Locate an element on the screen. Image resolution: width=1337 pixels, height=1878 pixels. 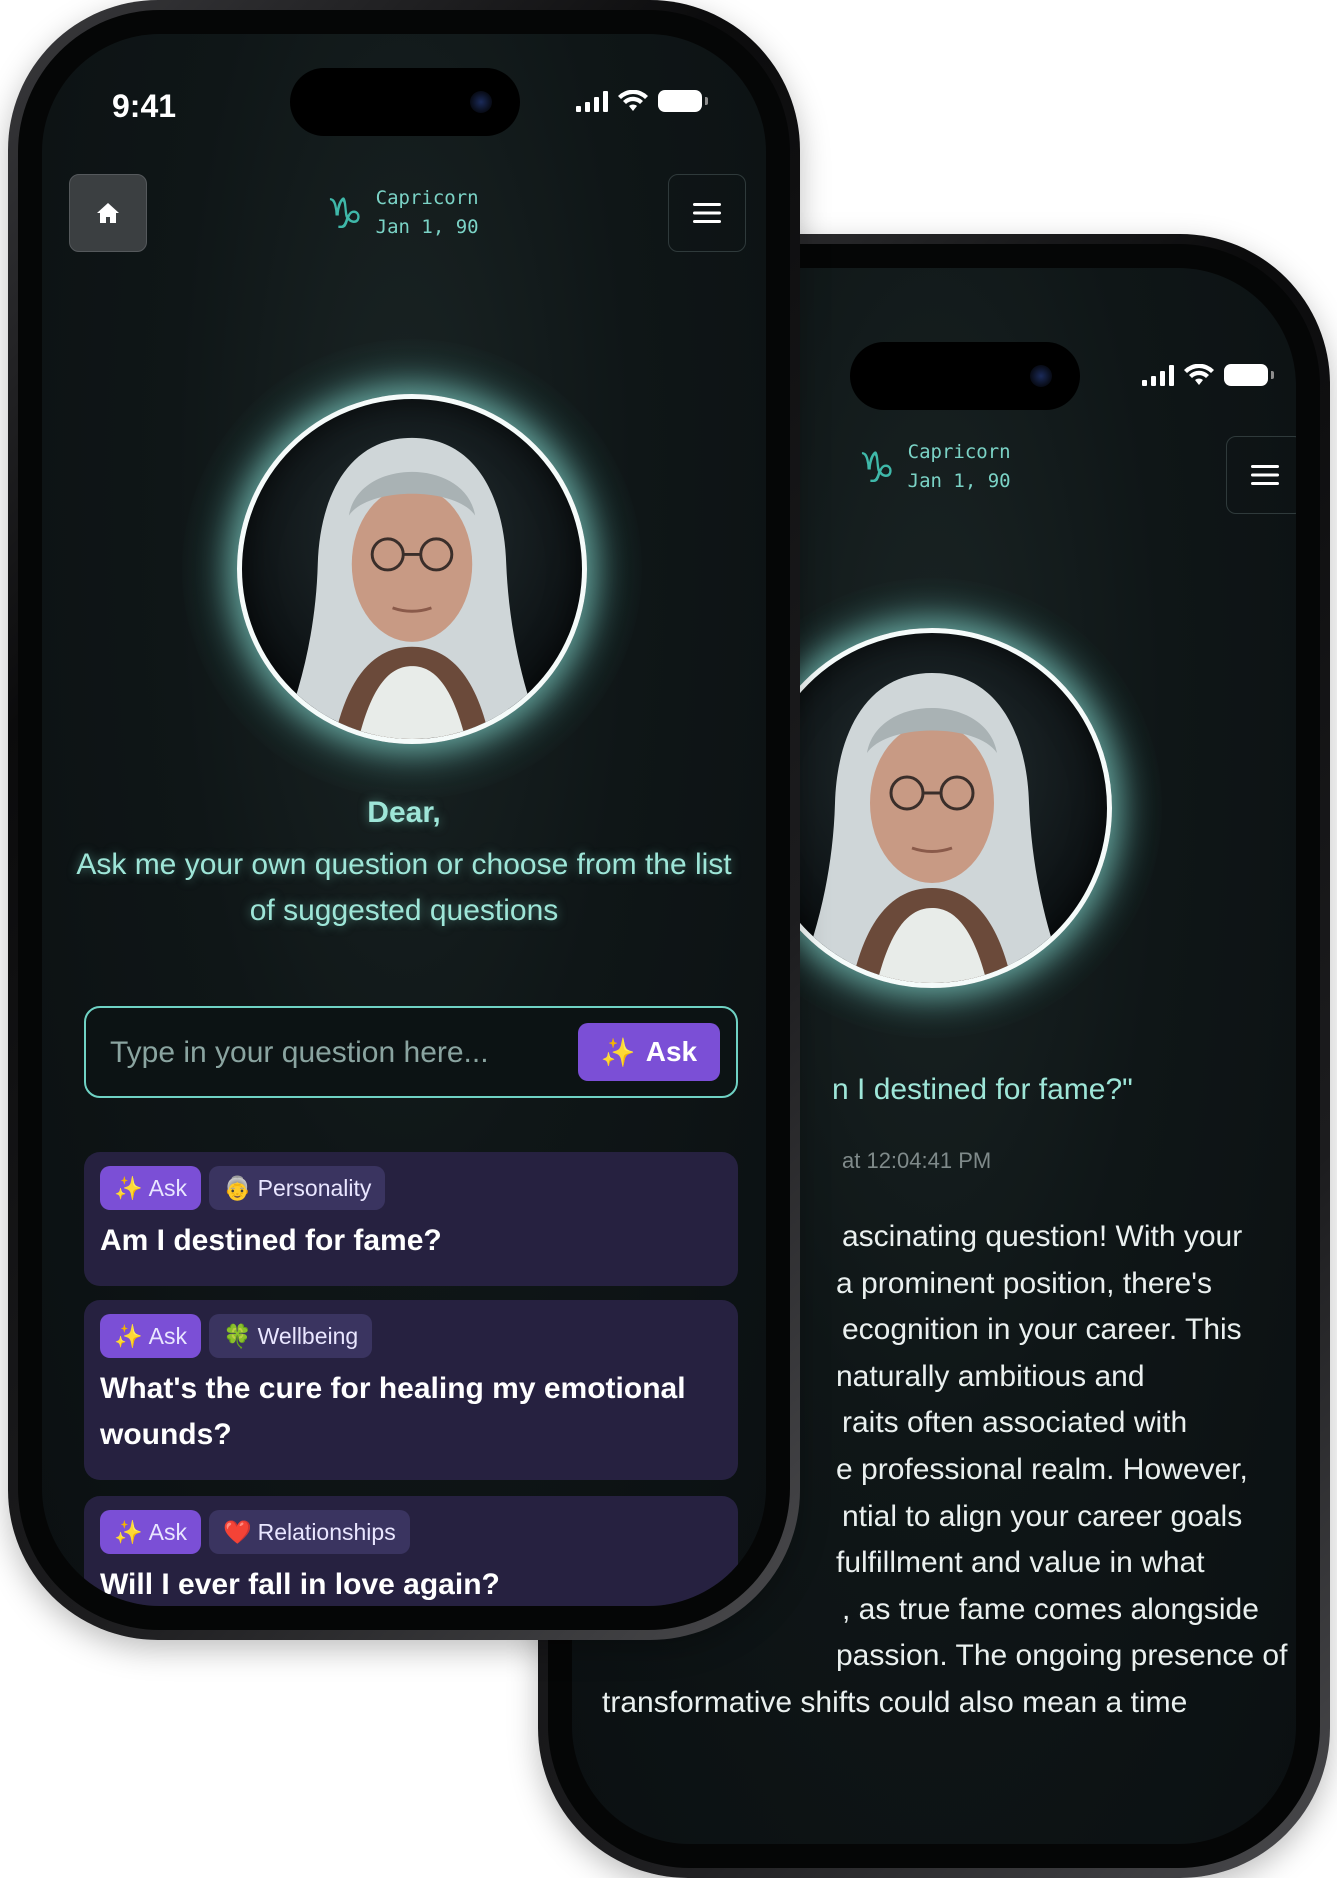
status-time: 9:41 is located at coordinates (144, 106).